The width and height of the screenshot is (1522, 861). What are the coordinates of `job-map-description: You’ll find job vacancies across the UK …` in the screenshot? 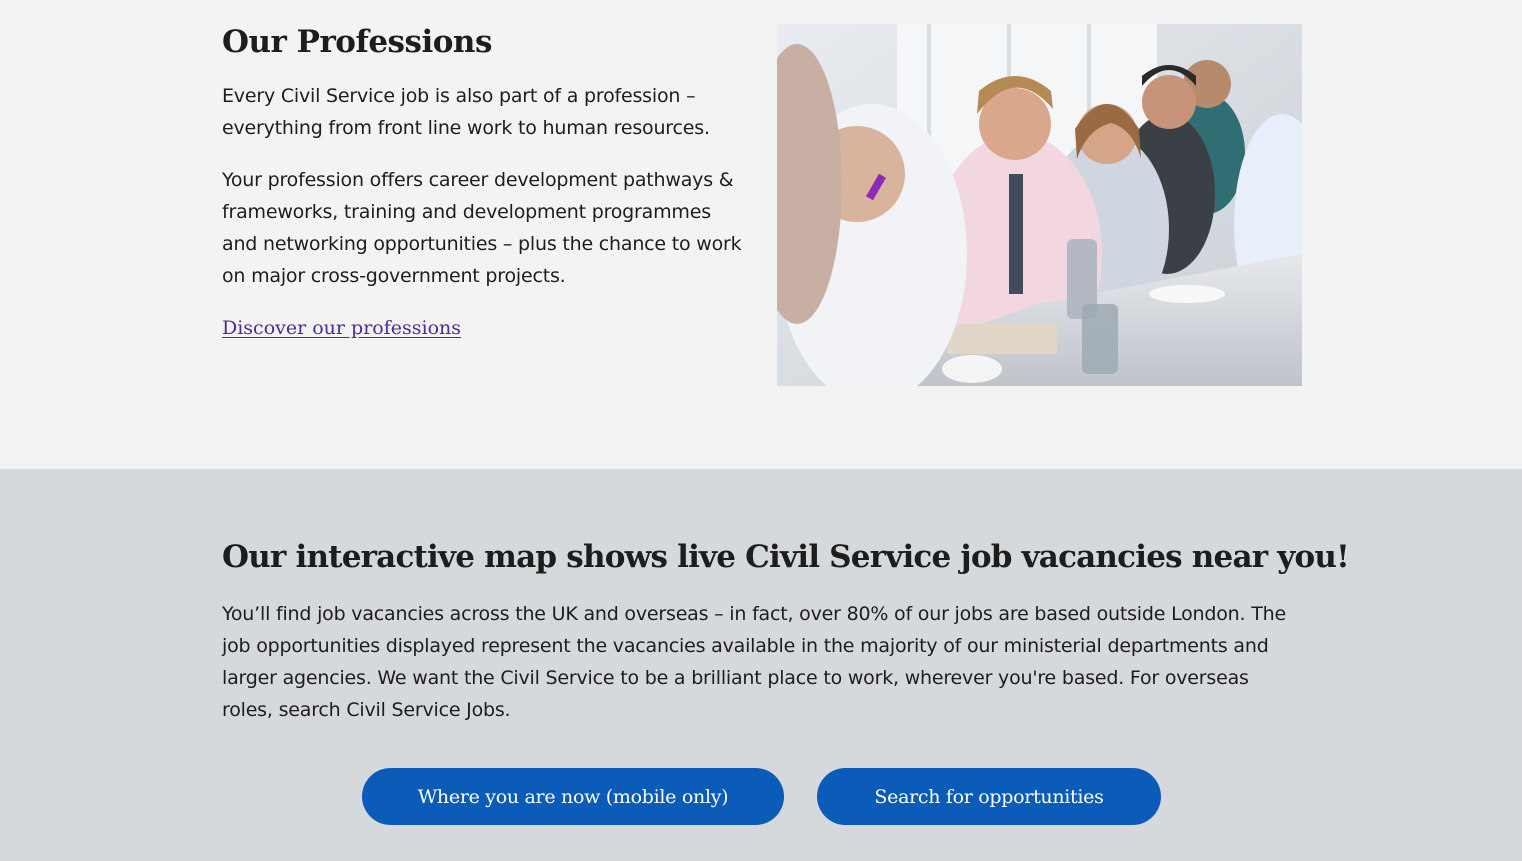 It's located at (754, 662).